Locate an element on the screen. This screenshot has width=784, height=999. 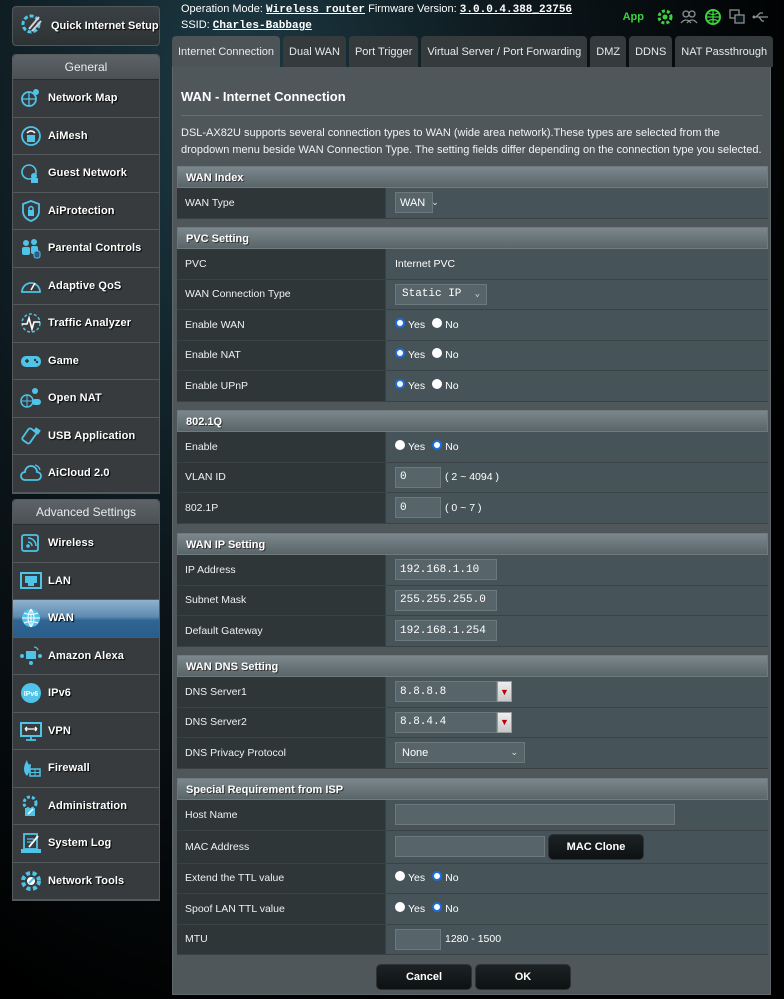
dns-privacy-select: None ⌄ is located at coordinates (460, 753).